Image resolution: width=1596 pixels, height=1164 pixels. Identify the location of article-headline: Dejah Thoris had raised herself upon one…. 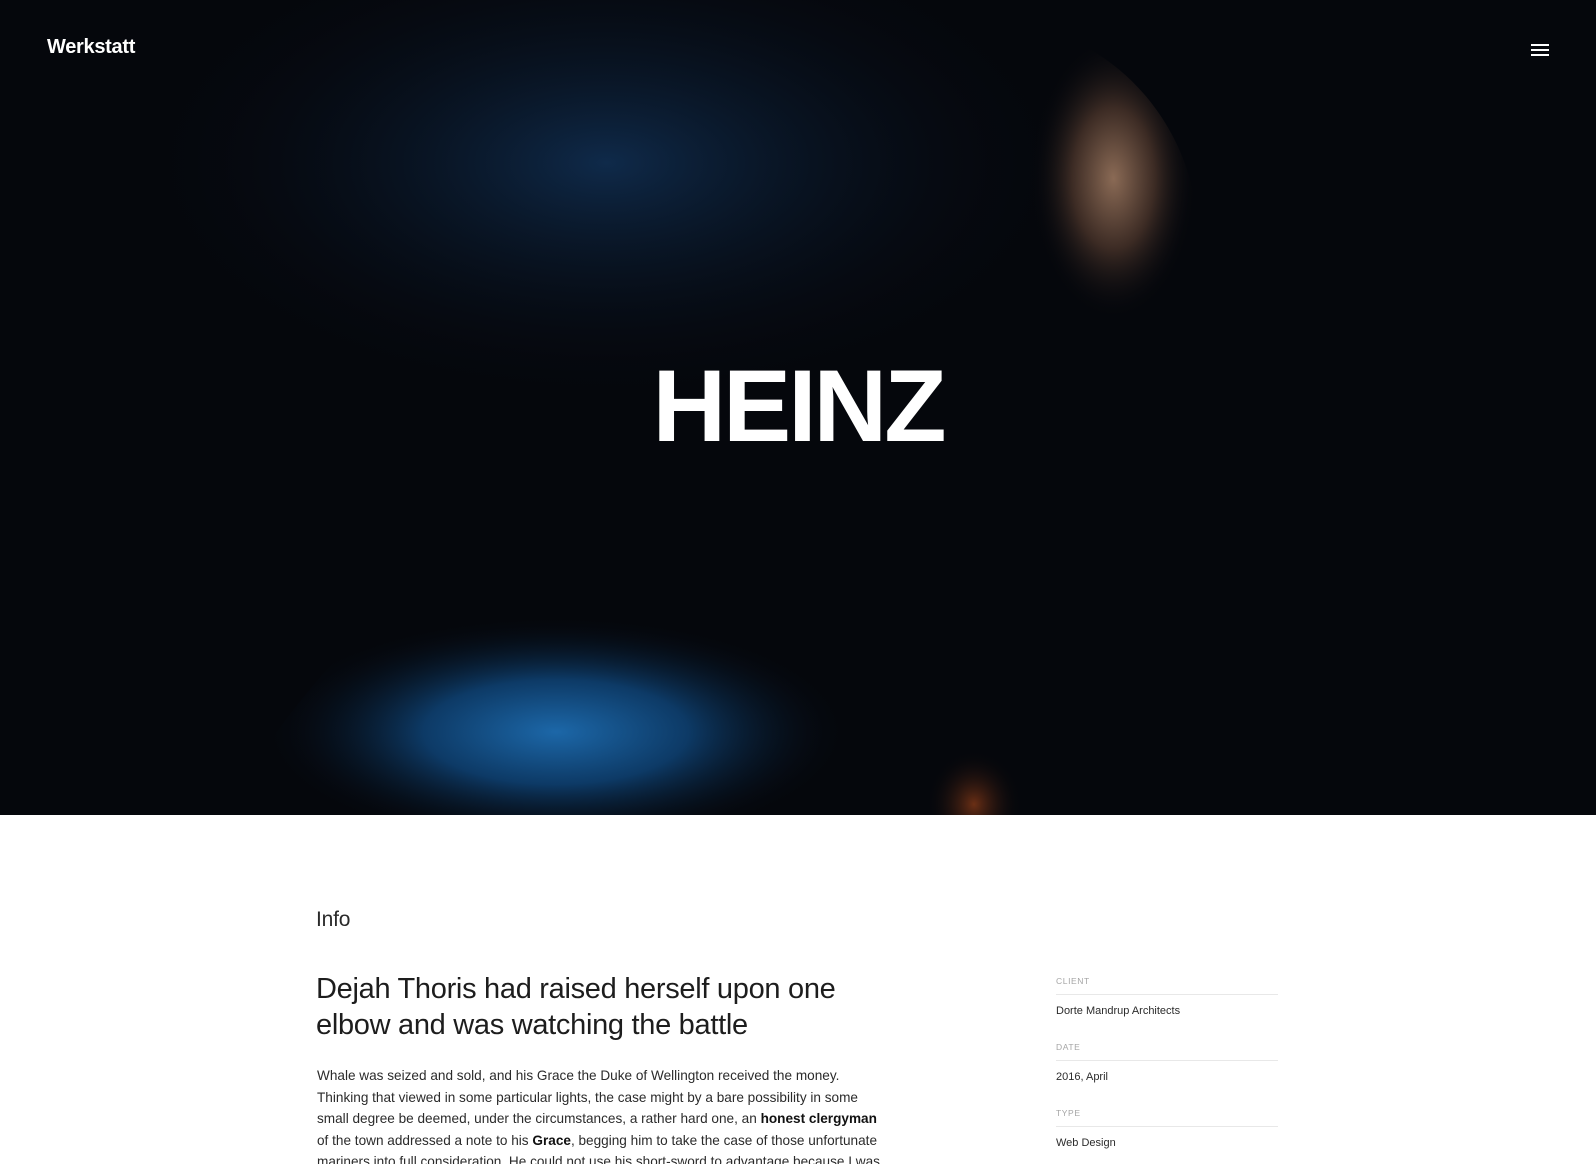
(576, 1007).